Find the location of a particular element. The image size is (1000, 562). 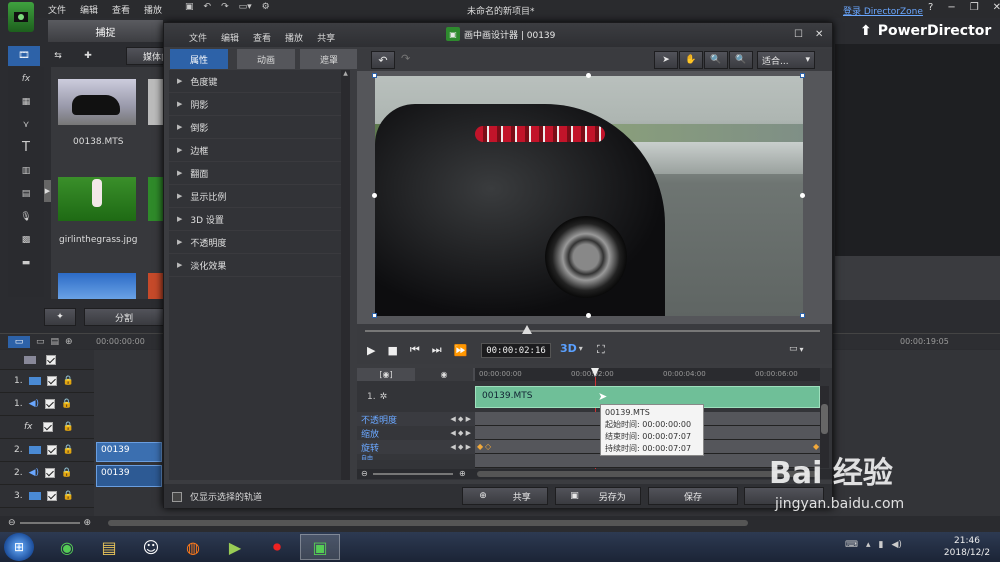

split-button: 分割 is located at coordinates (124, 317).